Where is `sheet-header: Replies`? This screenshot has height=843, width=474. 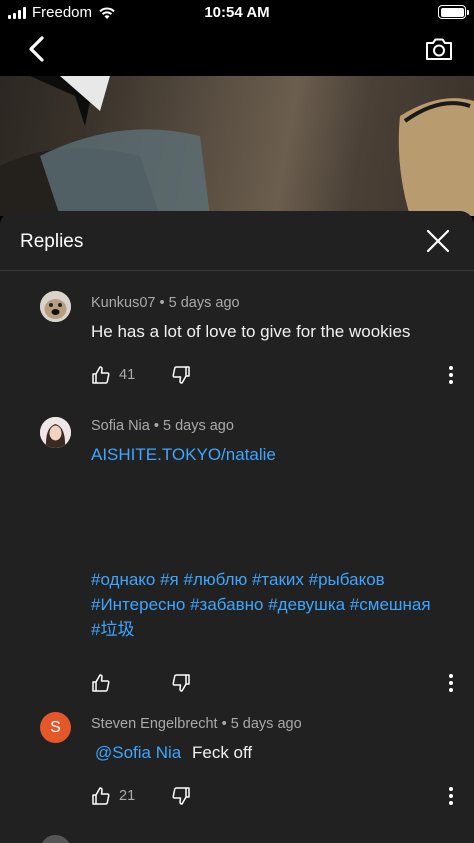
sheet-header: Replies is located at coordinates (237, 241).